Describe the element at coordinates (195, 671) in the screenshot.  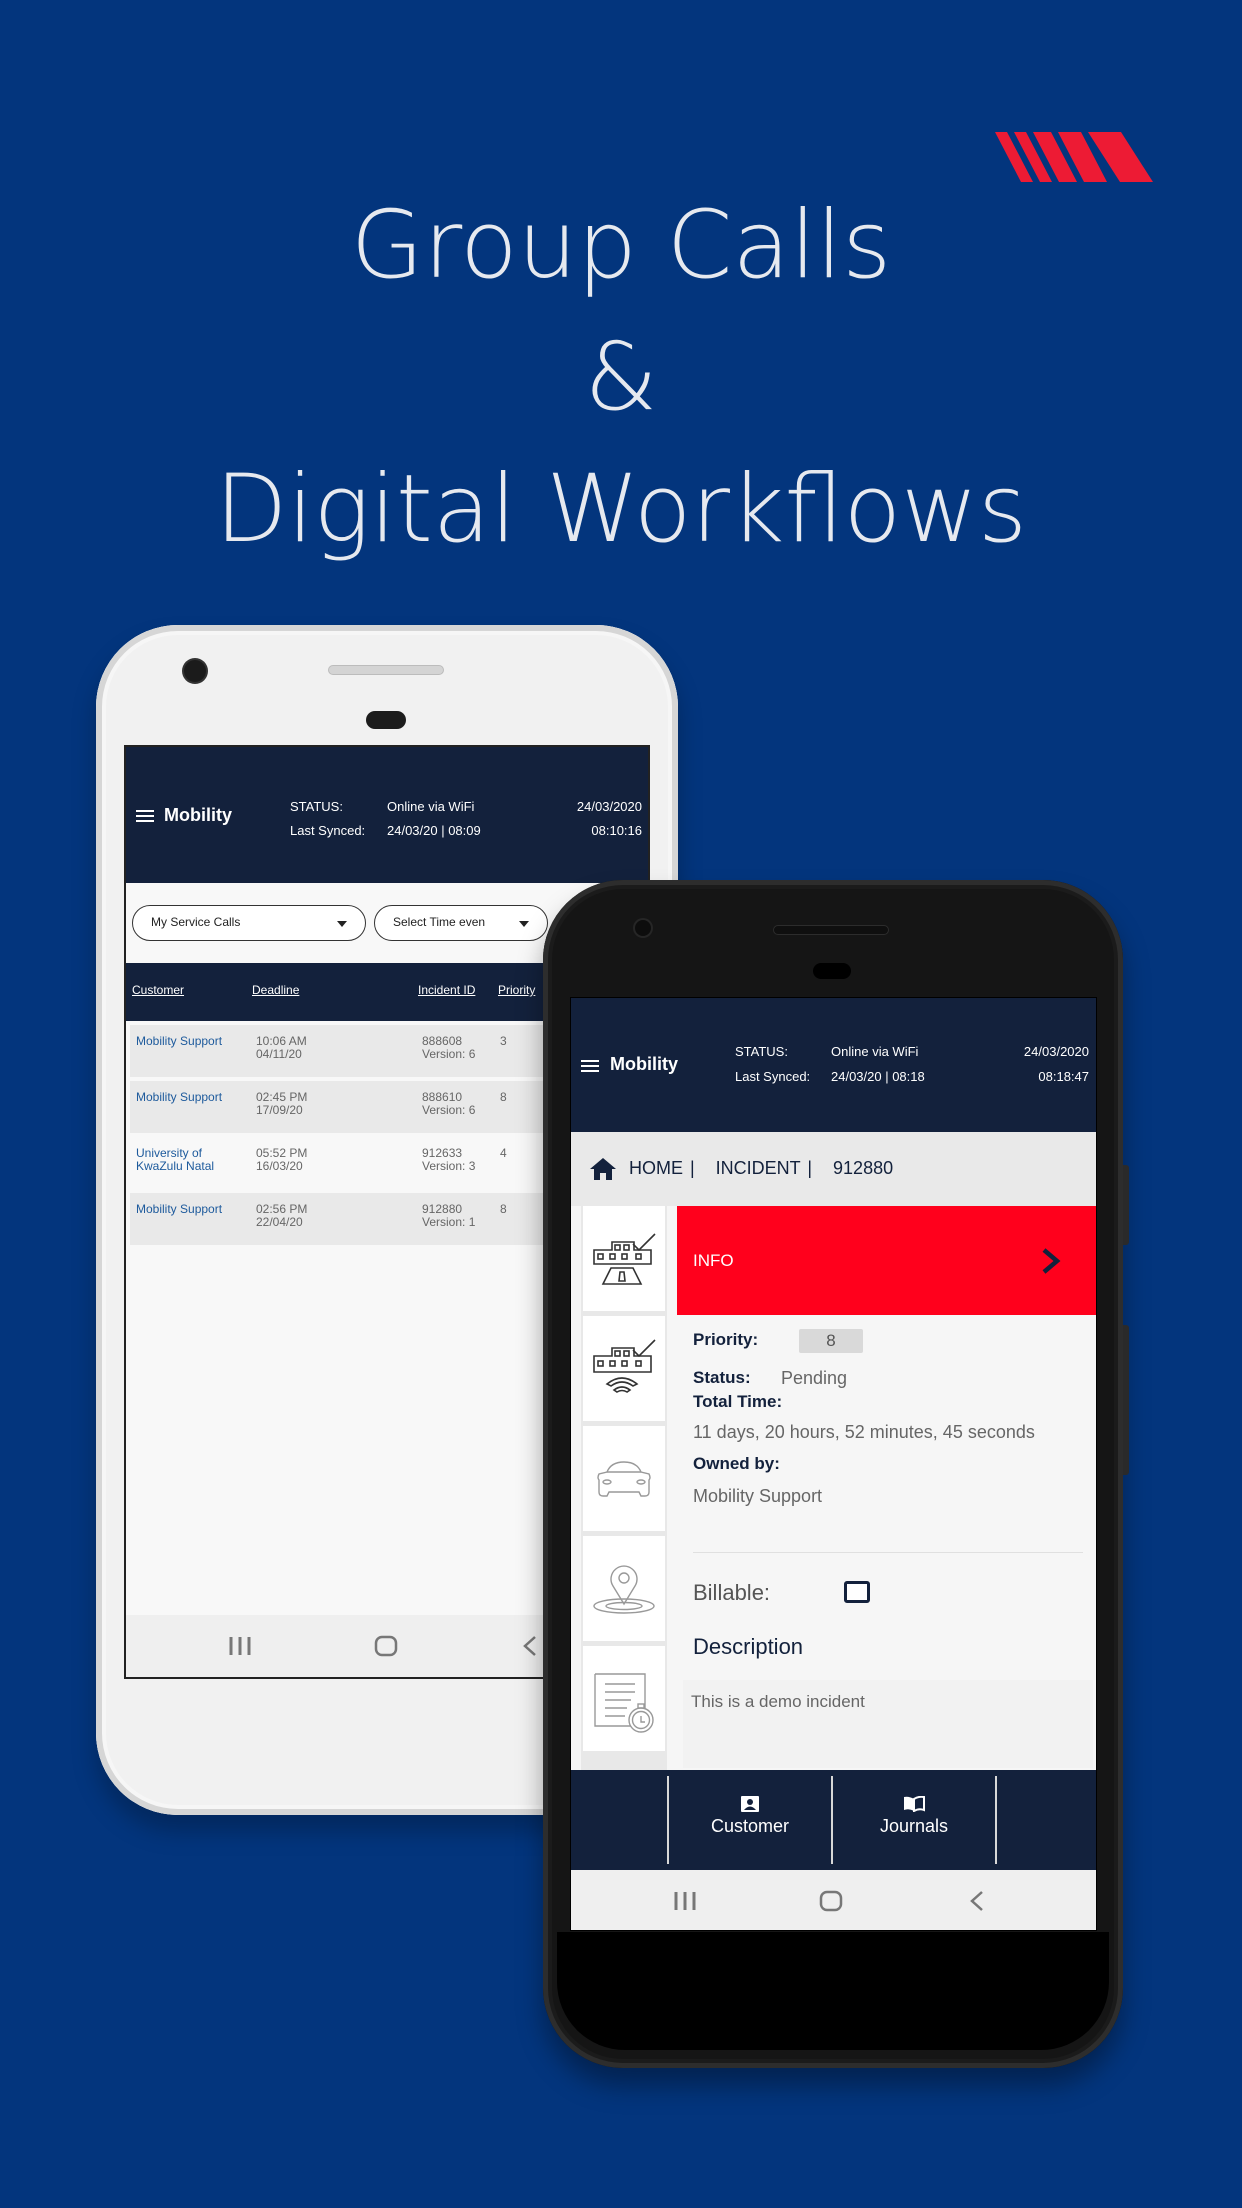
I see `front-camera` at that location.